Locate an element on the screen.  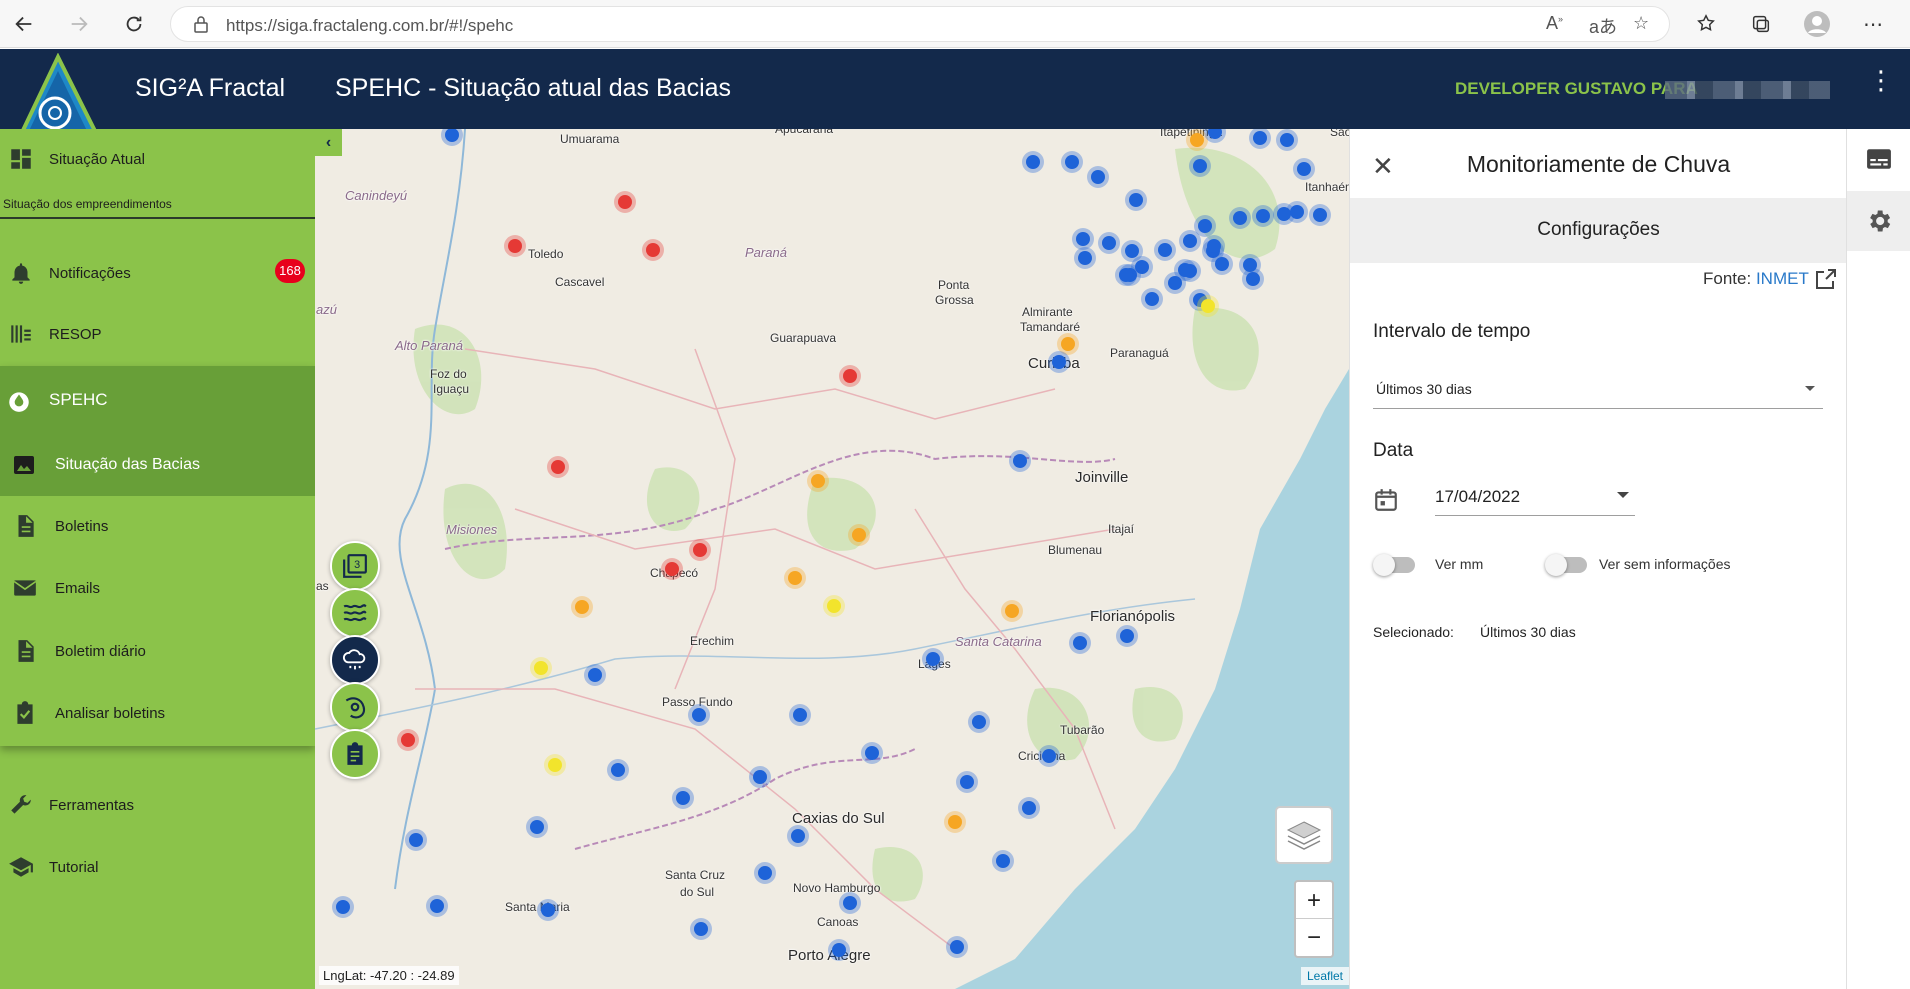
collapse-sidebar-button: ‹ is located at coordinates (328, 142).